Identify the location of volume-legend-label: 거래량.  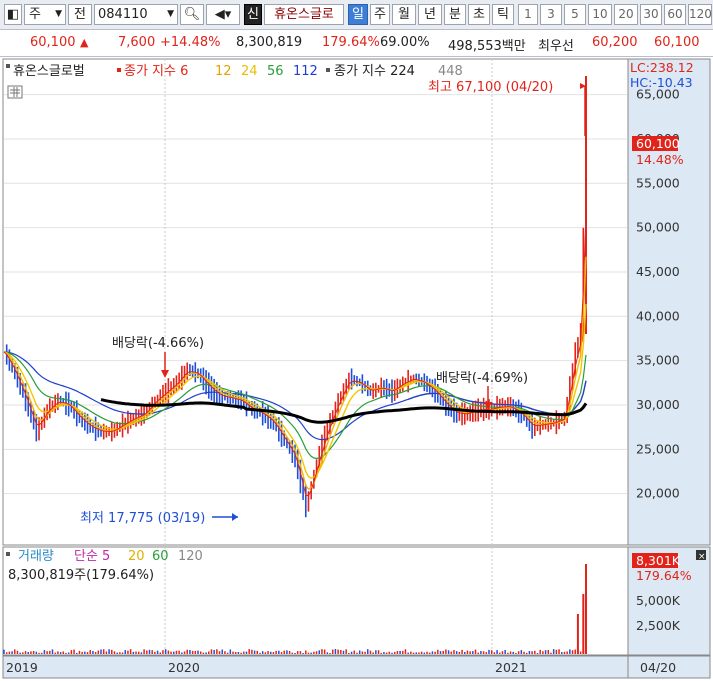
(36, 556).